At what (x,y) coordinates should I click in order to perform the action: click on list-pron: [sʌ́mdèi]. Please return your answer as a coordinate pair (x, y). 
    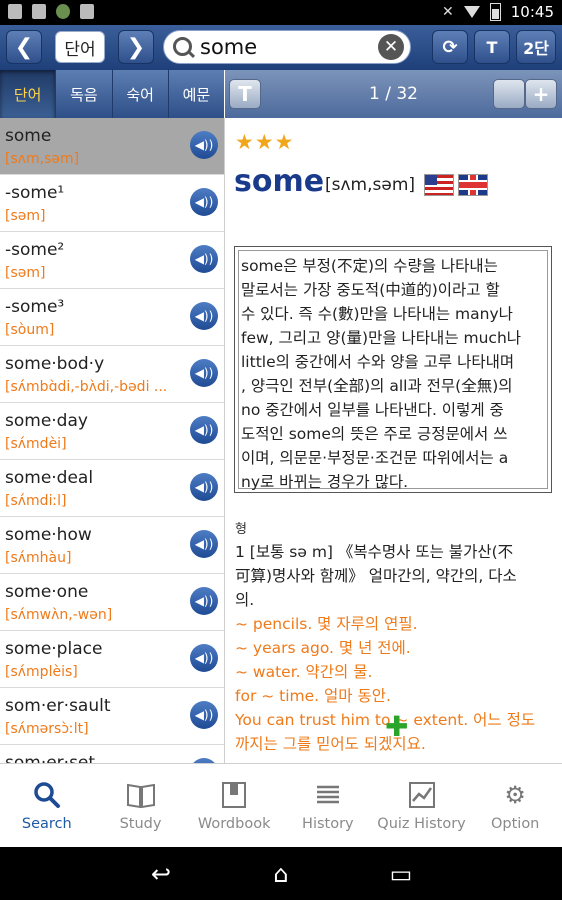
    Looking at the image, I should click on (36, 444).